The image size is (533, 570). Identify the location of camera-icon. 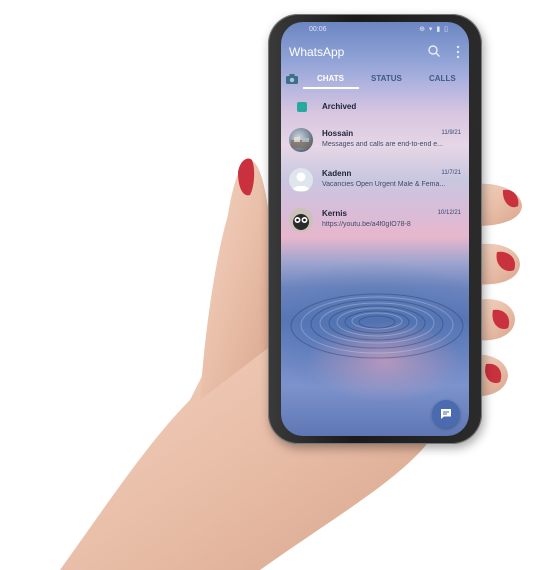
(292, 79).